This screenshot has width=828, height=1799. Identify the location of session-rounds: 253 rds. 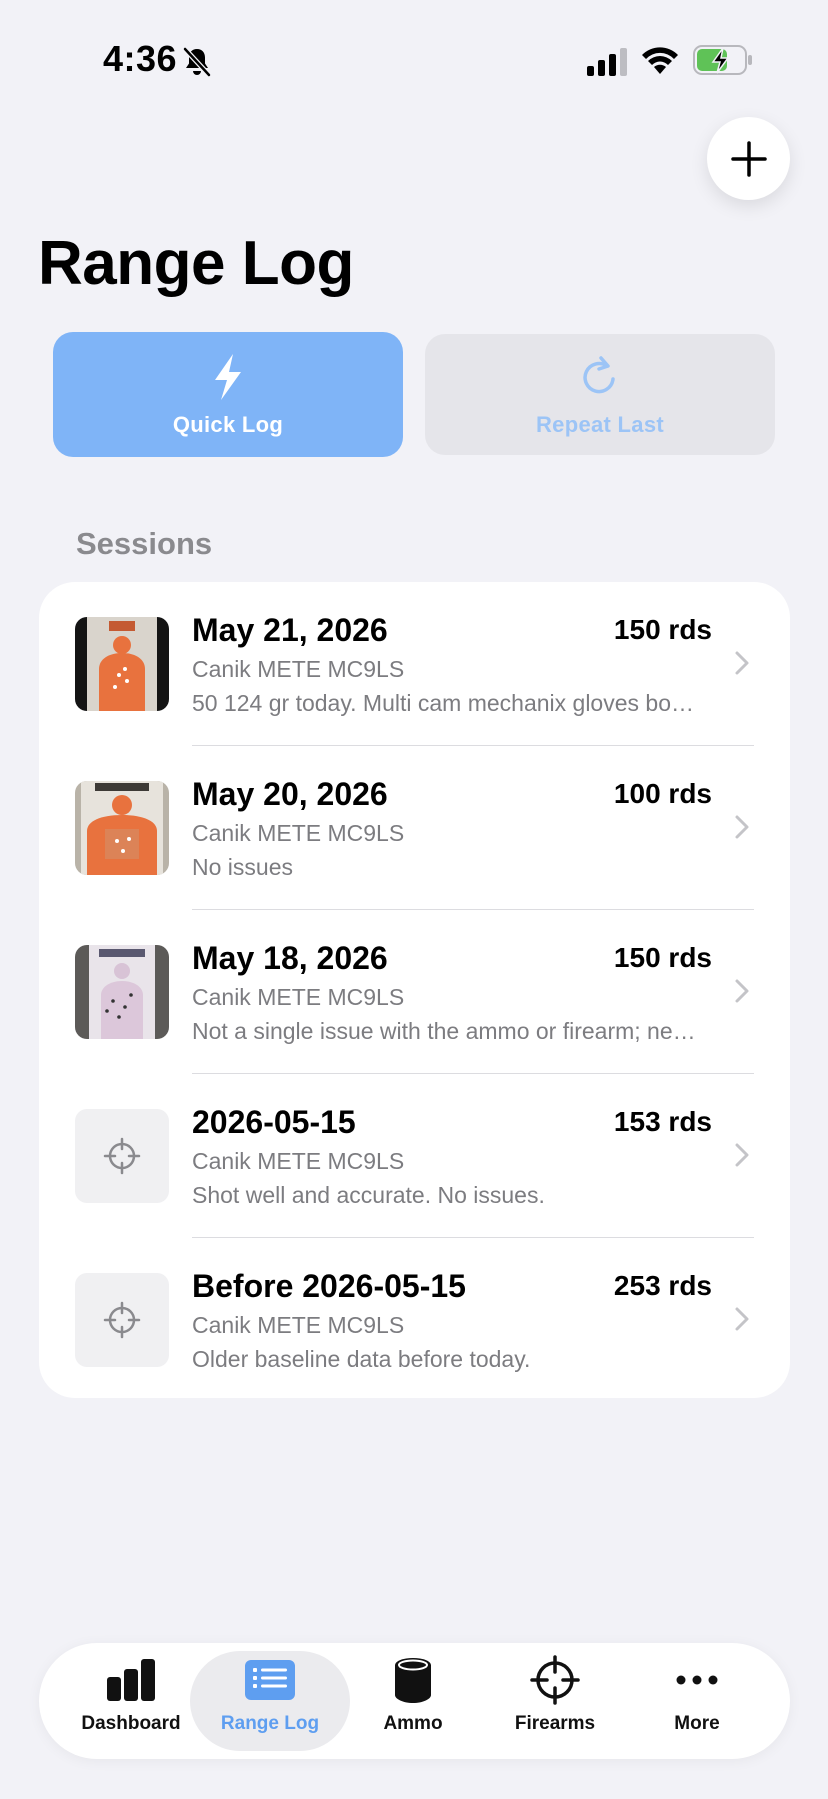
(662, 1285).